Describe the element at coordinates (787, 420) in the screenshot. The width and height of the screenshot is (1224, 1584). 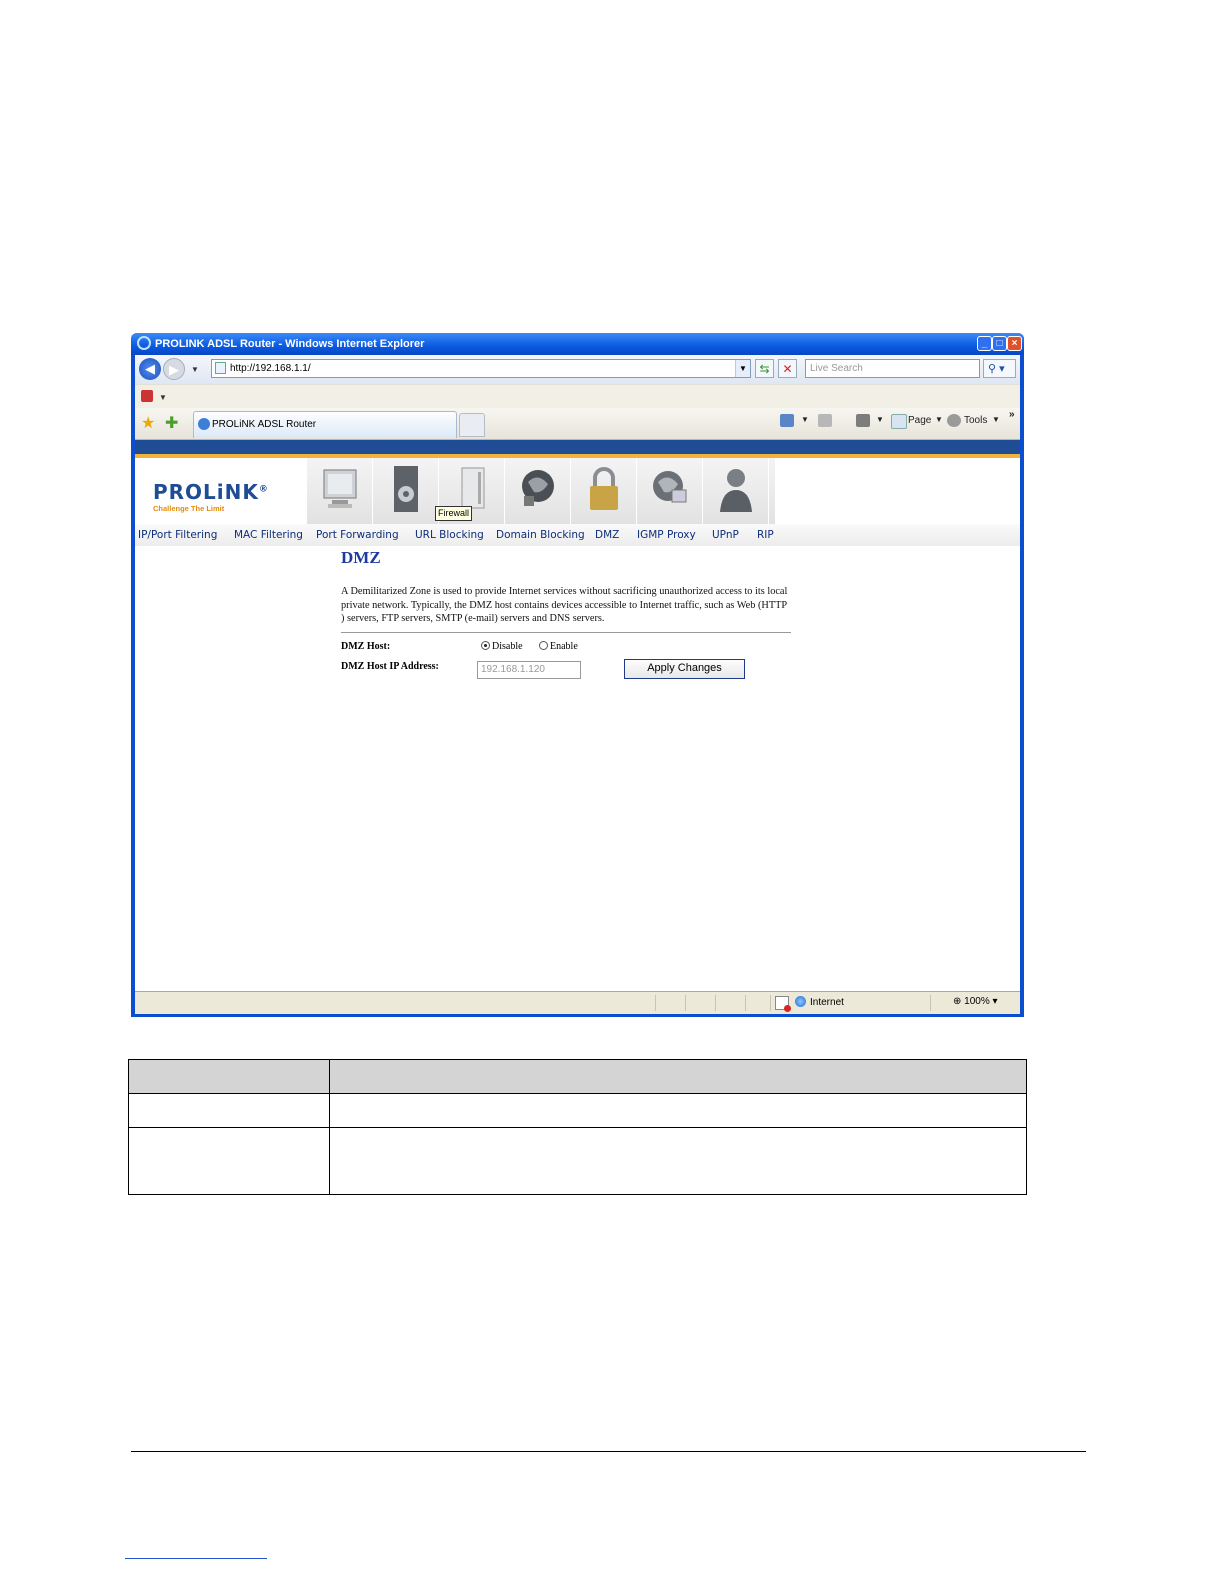
I see `home-icon` at that location.